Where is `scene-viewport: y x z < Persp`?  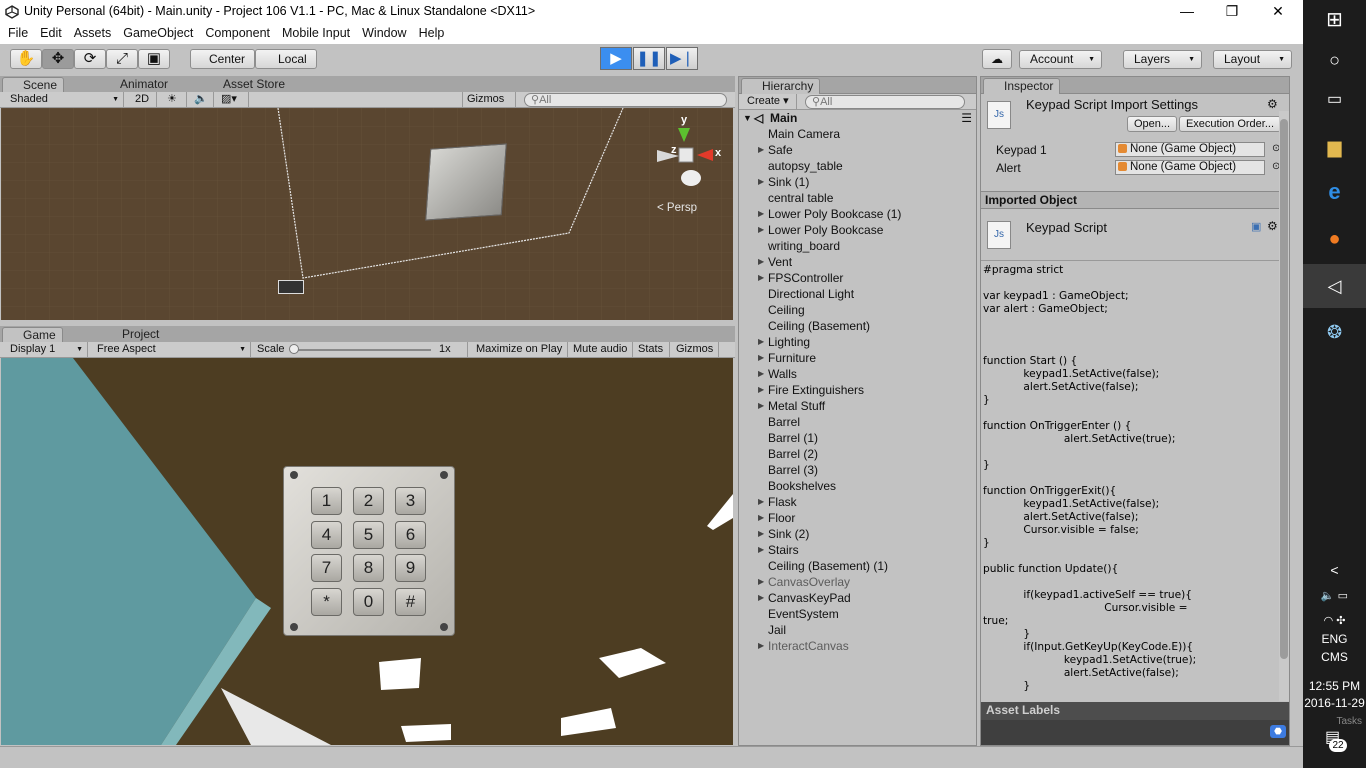
scene-viewport: y x z < Persp is located at coordinates (367, 214).